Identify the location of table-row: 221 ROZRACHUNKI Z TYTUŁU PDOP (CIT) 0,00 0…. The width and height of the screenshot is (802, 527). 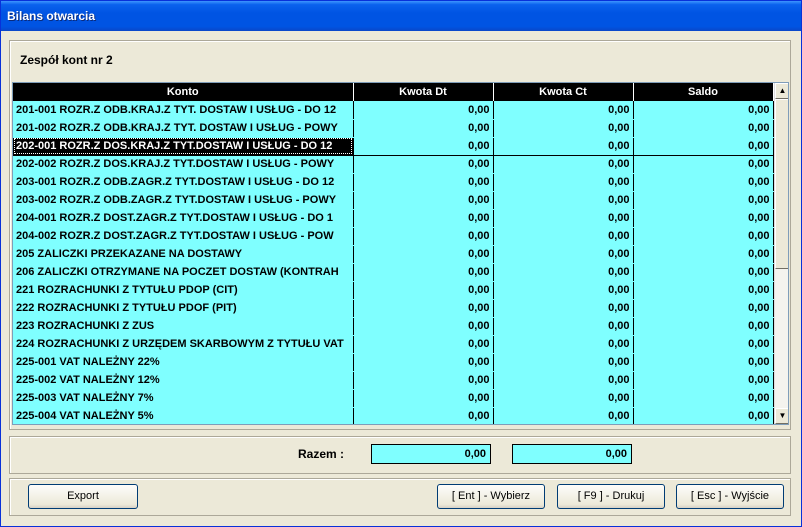
(393, 290).